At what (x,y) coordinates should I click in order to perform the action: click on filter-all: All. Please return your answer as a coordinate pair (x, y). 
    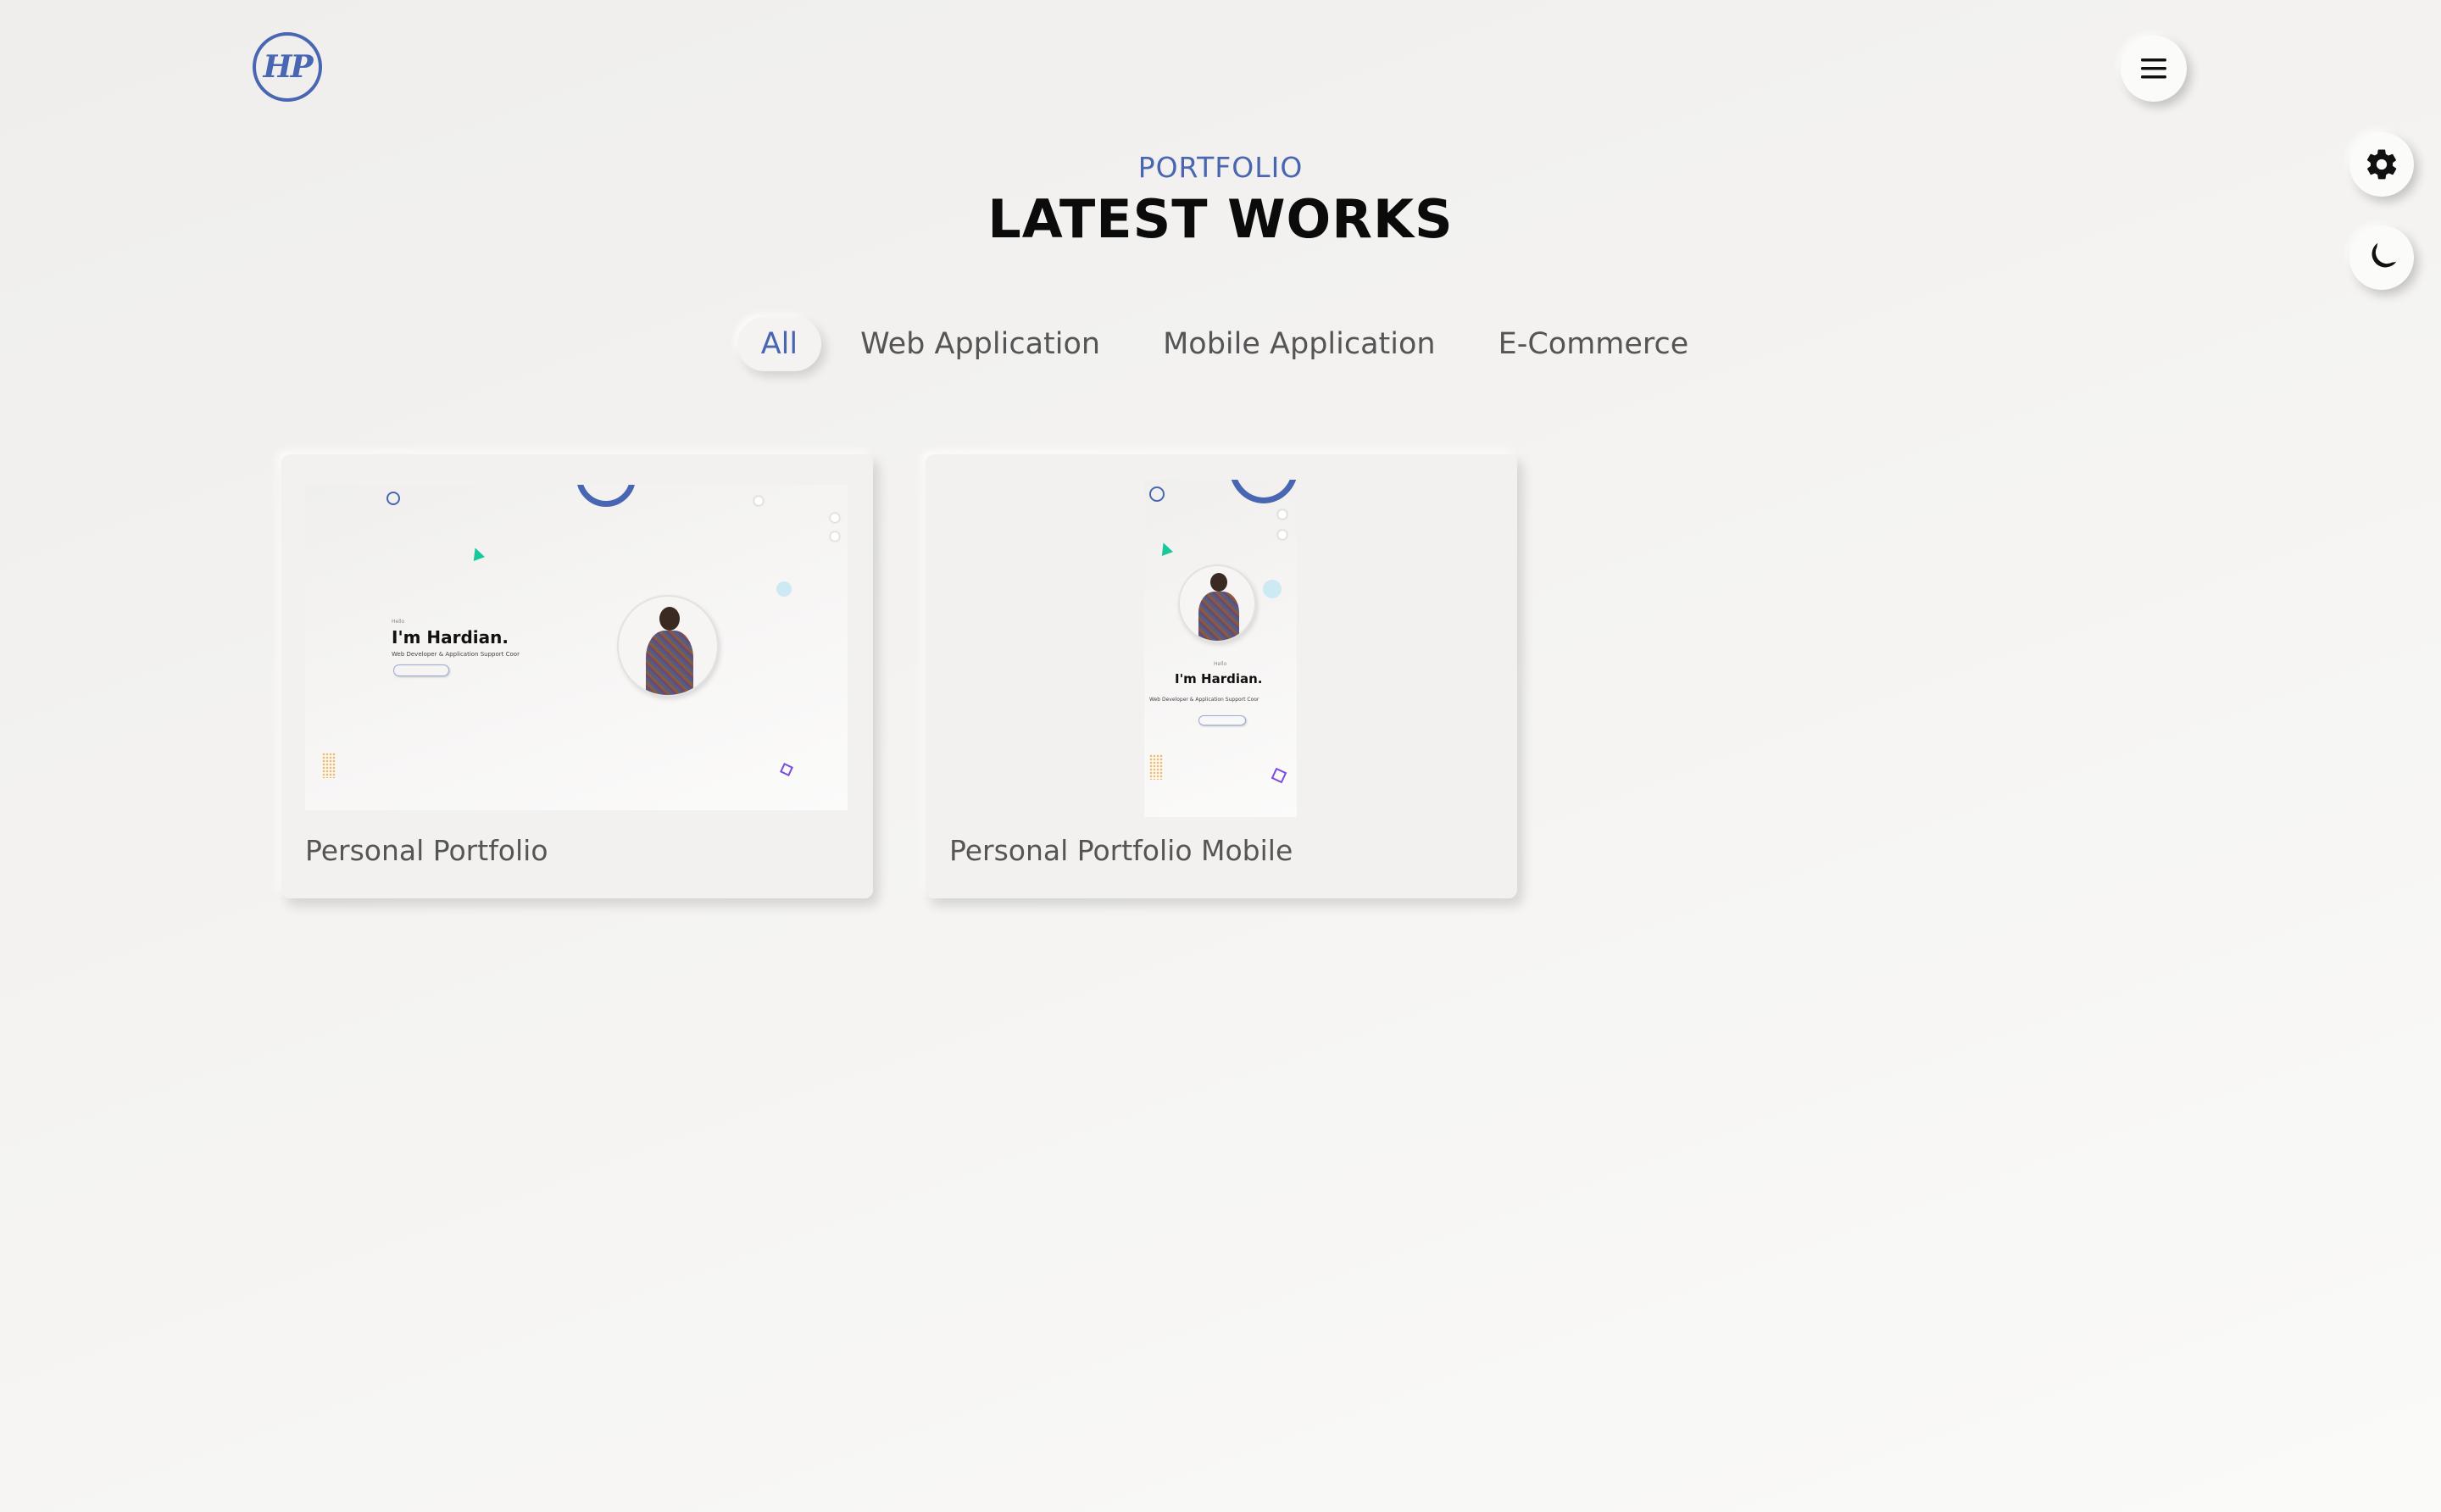
    Looking at the image, I should click on (779, 344).